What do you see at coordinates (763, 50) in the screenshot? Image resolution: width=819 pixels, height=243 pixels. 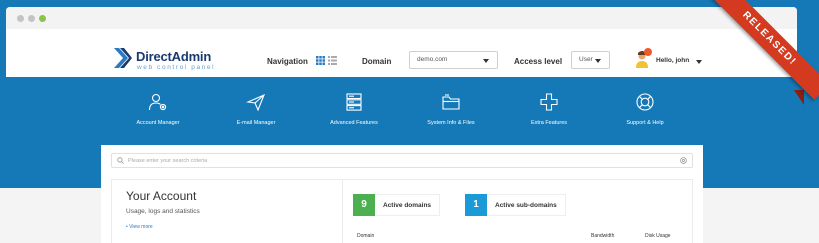 I see `ribbon-text: RELEASED!` at bounding box center [763, 50].